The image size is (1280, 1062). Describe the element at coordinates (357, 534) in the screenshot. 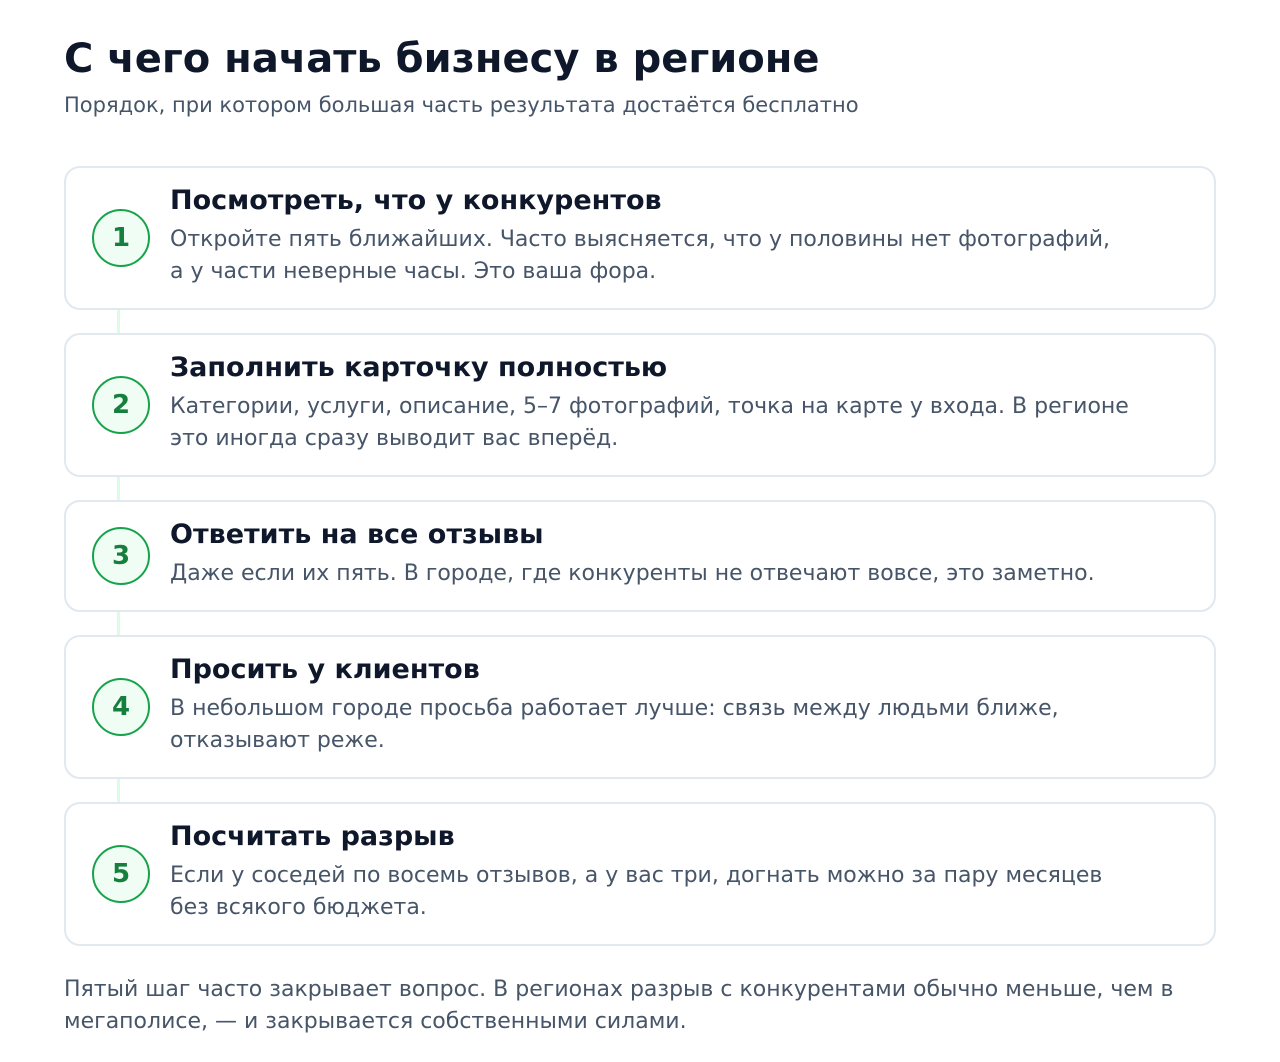

I see `step-title: Ответить на все отзывы` at that location.